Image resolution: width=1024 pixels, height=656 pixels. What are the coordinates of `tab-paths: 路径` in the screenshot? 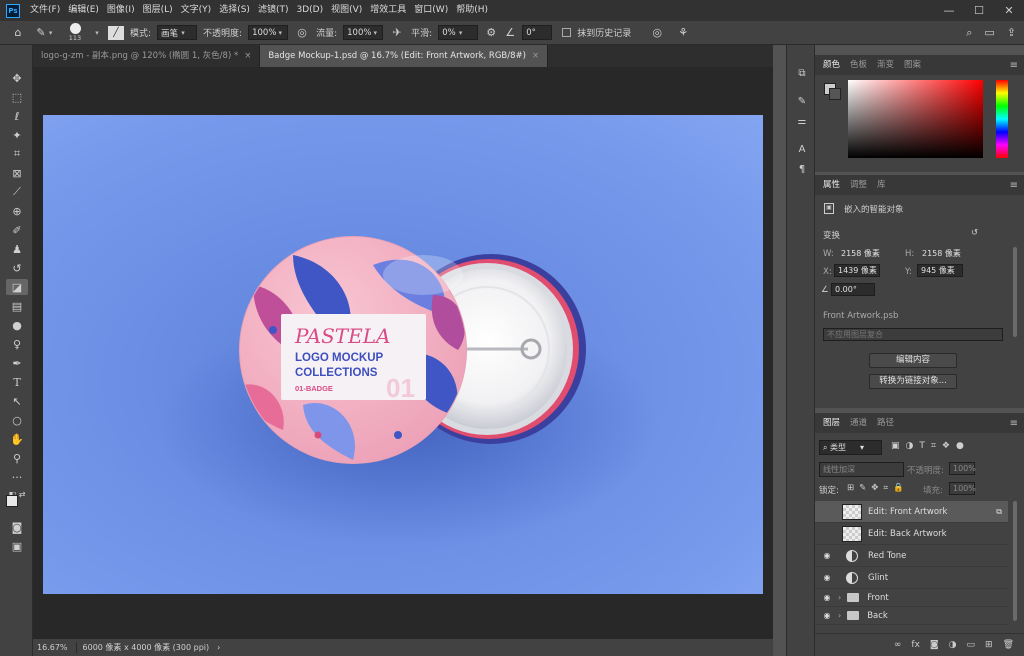 It's located at (885, 423).